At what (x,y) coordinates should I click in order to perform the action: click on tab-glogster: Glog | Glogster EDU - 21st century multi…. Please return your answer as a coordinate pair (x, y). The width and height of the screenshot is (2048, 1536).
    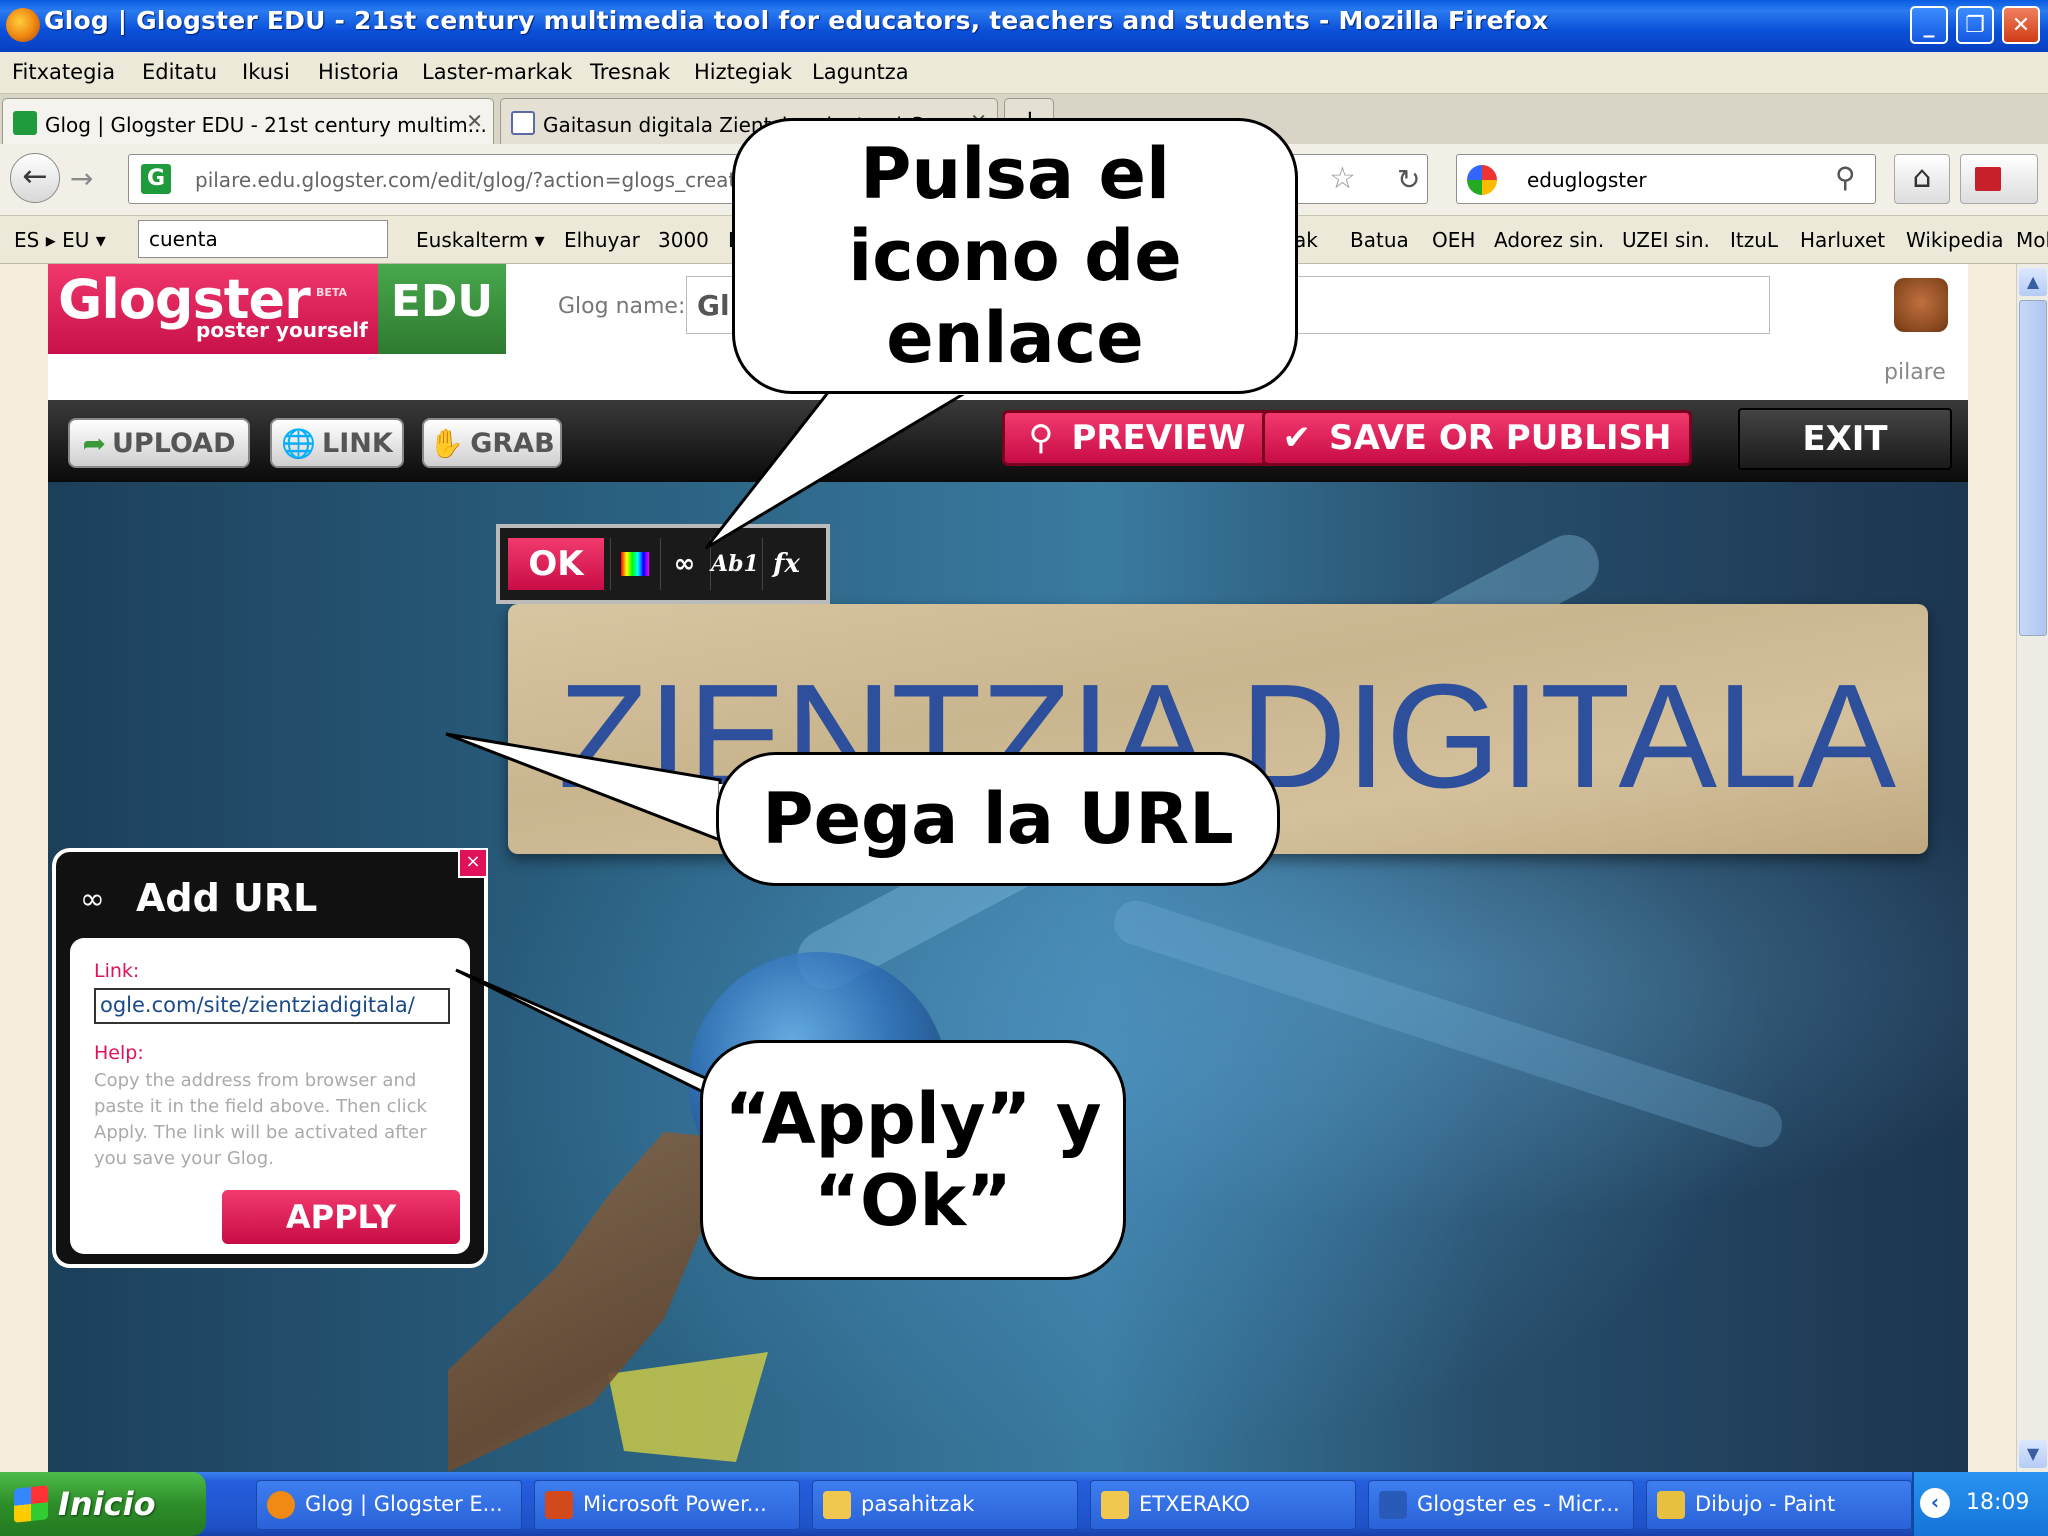
    Looking at the image, I should click on (248, 121).